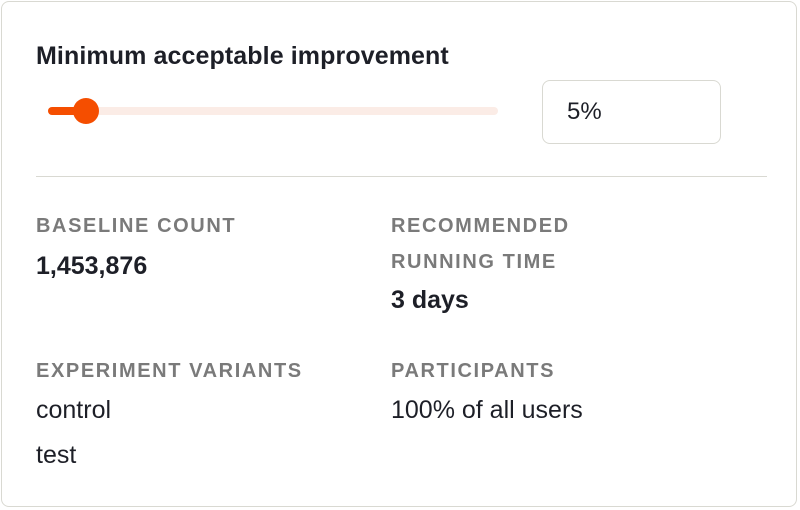  Describe the element at coordinates (487, 410) in the screenshot. I see `participants-value: 100% of all users` at that location.